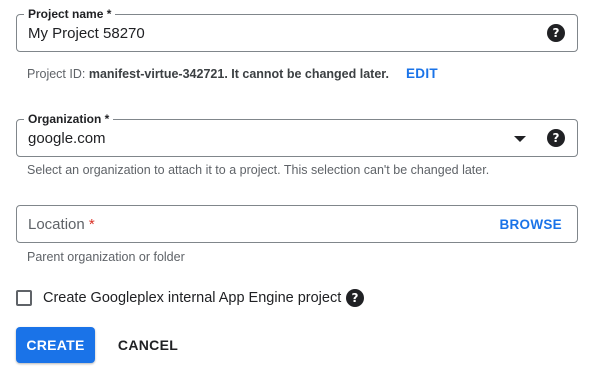  I want to click on project-name-input: My Project 58270, so click(86, 33).